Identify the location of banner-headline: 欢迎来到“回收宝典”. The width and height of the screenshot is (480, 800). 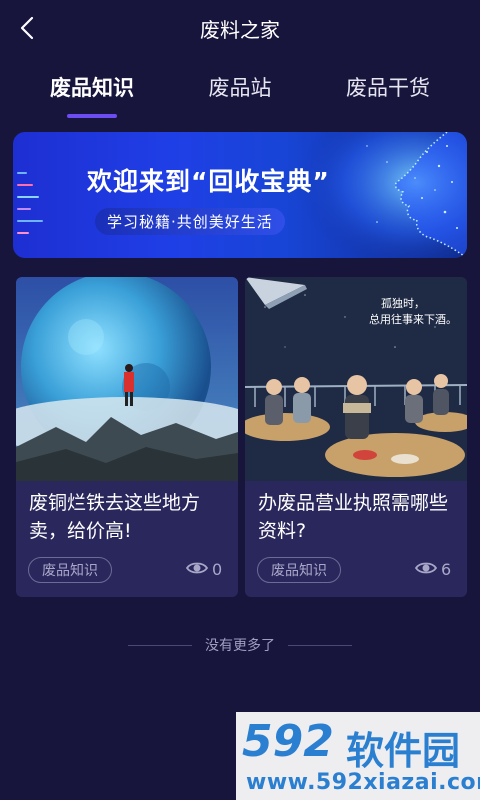
(208, 181).